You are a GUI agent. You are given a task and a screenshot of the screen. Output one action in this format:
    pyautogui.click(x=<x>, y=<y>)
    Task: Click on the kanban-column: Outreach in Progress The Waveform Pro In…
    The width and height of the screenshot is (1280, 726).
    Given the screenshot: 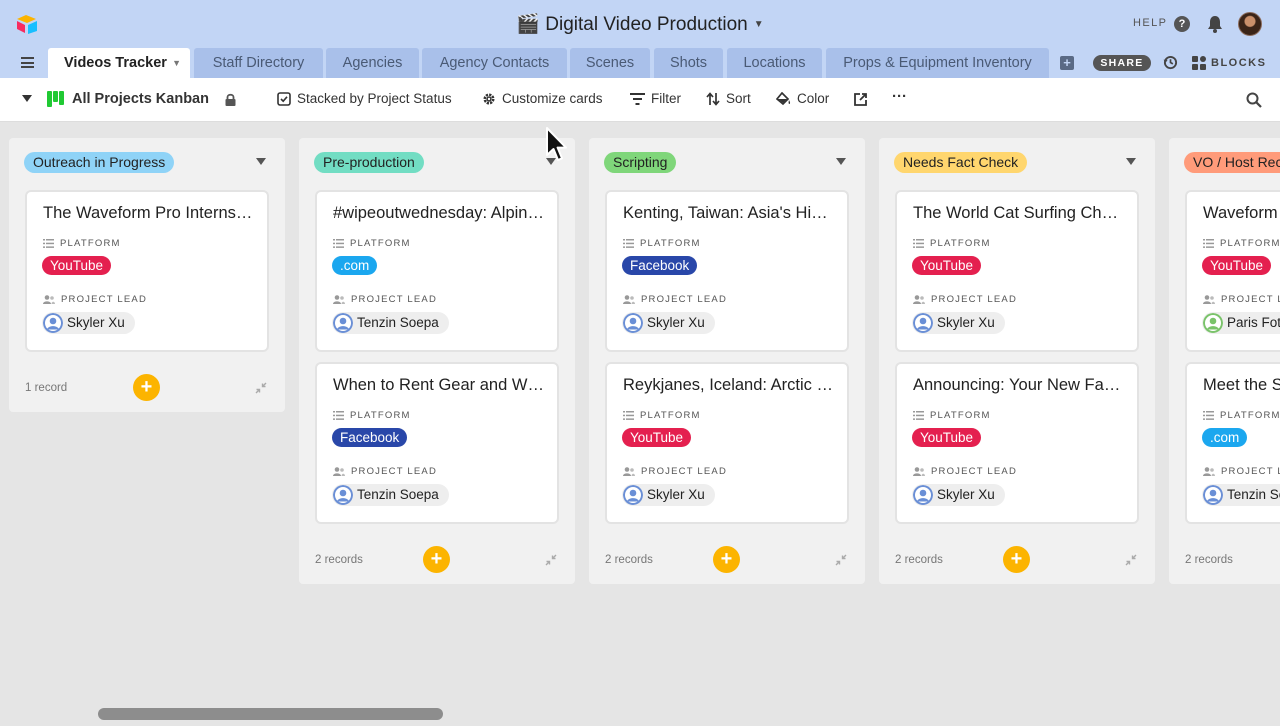 What is the action you would take?
    pyautogui.click(x=147, y=275)
    